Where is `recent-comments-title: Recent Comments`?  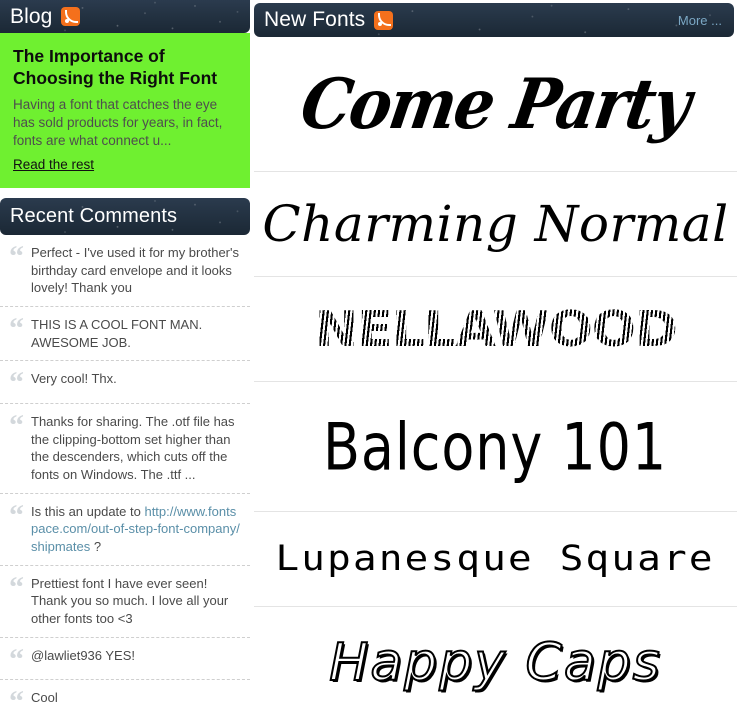 recent-comments-title: Recent Comments is located at coordinates (94, 215).